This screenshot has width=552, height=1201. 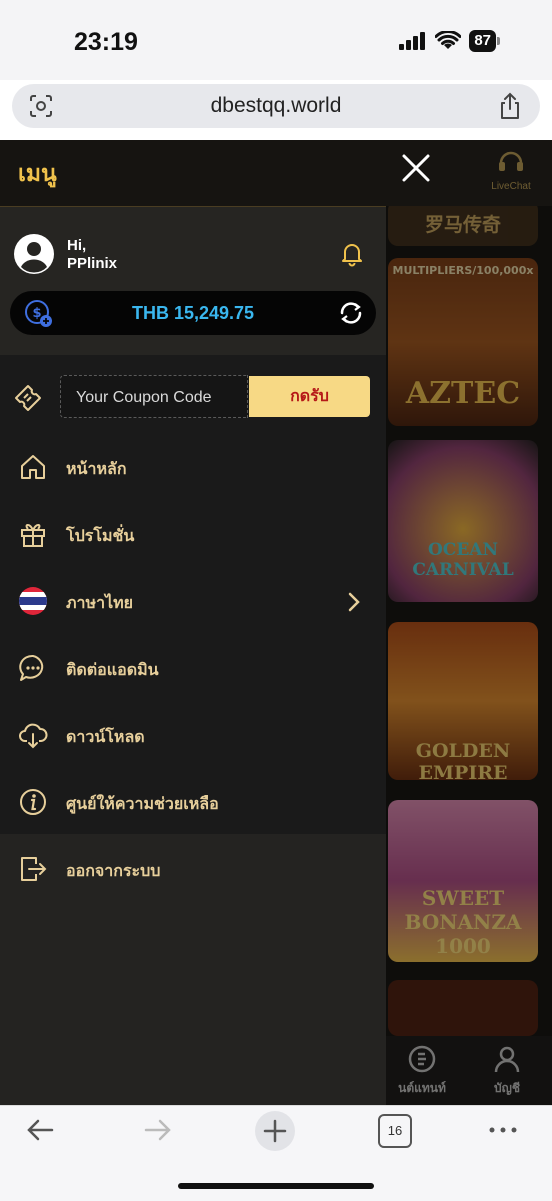 What do you see at coordinates (193, 468) in the screenshot?
I see `menu-item-home: หน้าหลัก` at bounding box center [193, 468].